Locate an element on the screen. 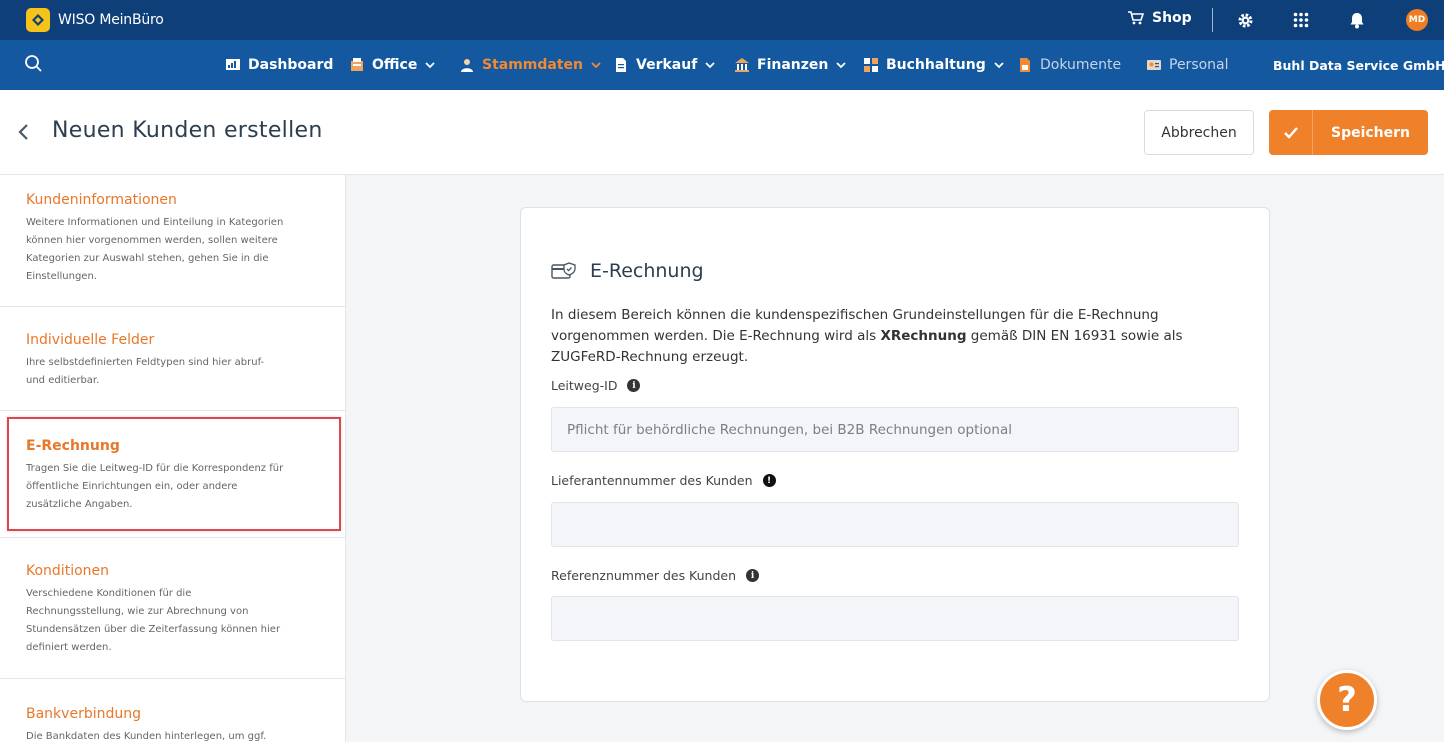 This screenshot has width=1444, height=742. nav-dashboard-label: Dashboard is located at coordinates (291, 65).